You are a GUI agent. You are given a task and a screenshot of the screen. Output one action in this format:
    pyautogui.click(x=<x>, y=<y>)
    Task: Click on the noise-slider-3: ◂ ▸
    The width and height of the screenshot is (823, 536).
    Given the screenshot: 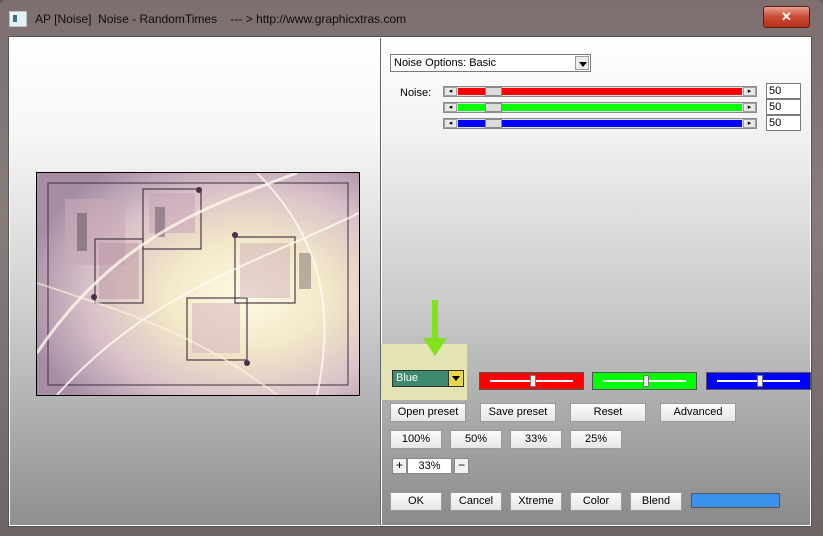 What is the action you would take?
    pyautogui.click(x=600, y=123)
    